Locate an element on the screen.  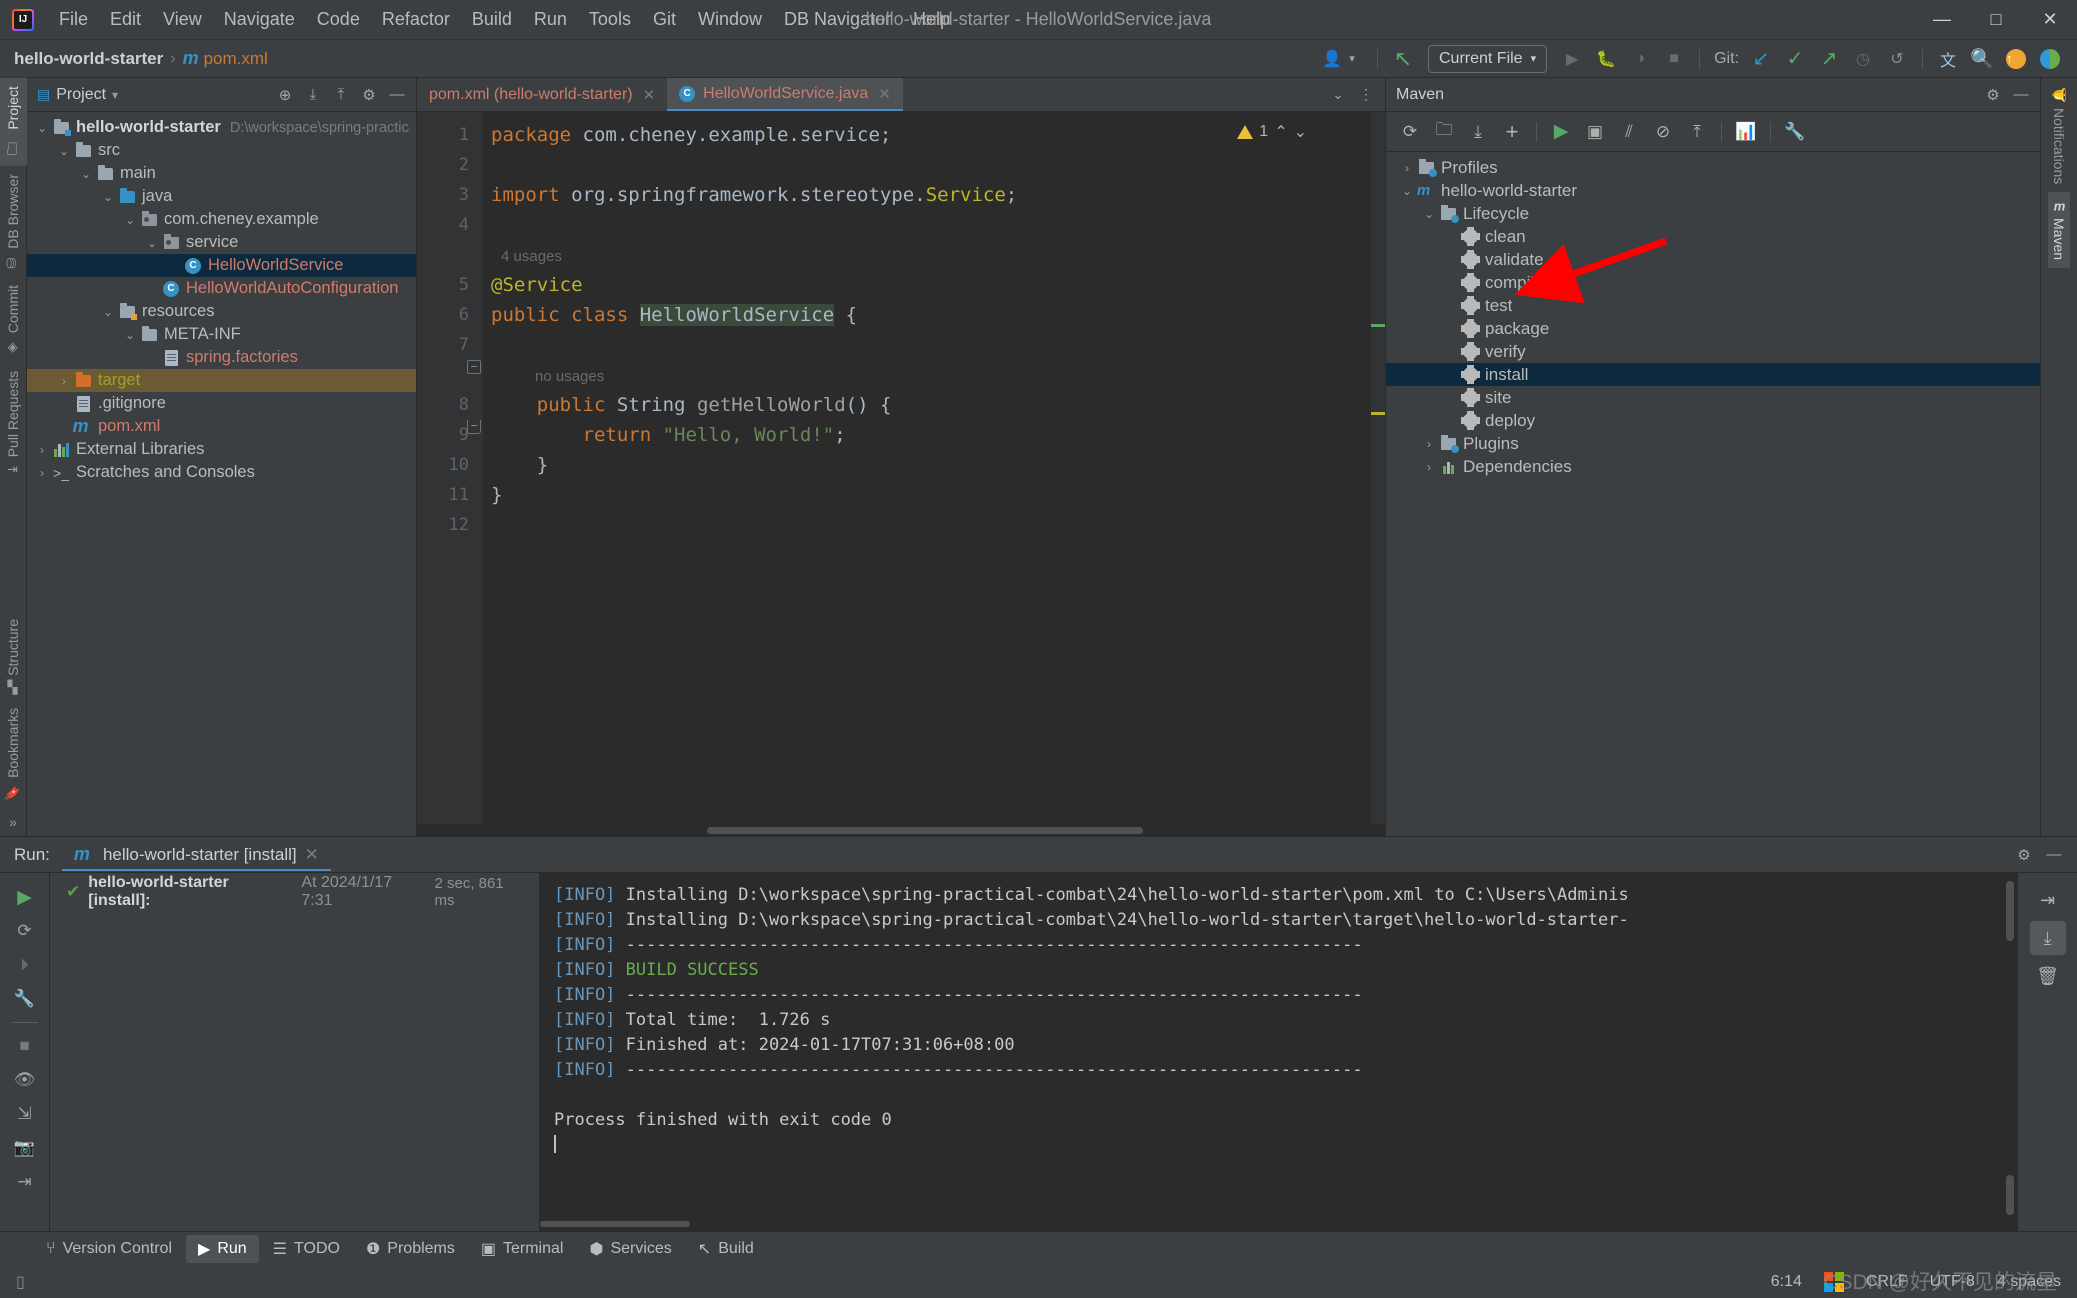
maven-row-test: test is located at coordinates (1713, 305).